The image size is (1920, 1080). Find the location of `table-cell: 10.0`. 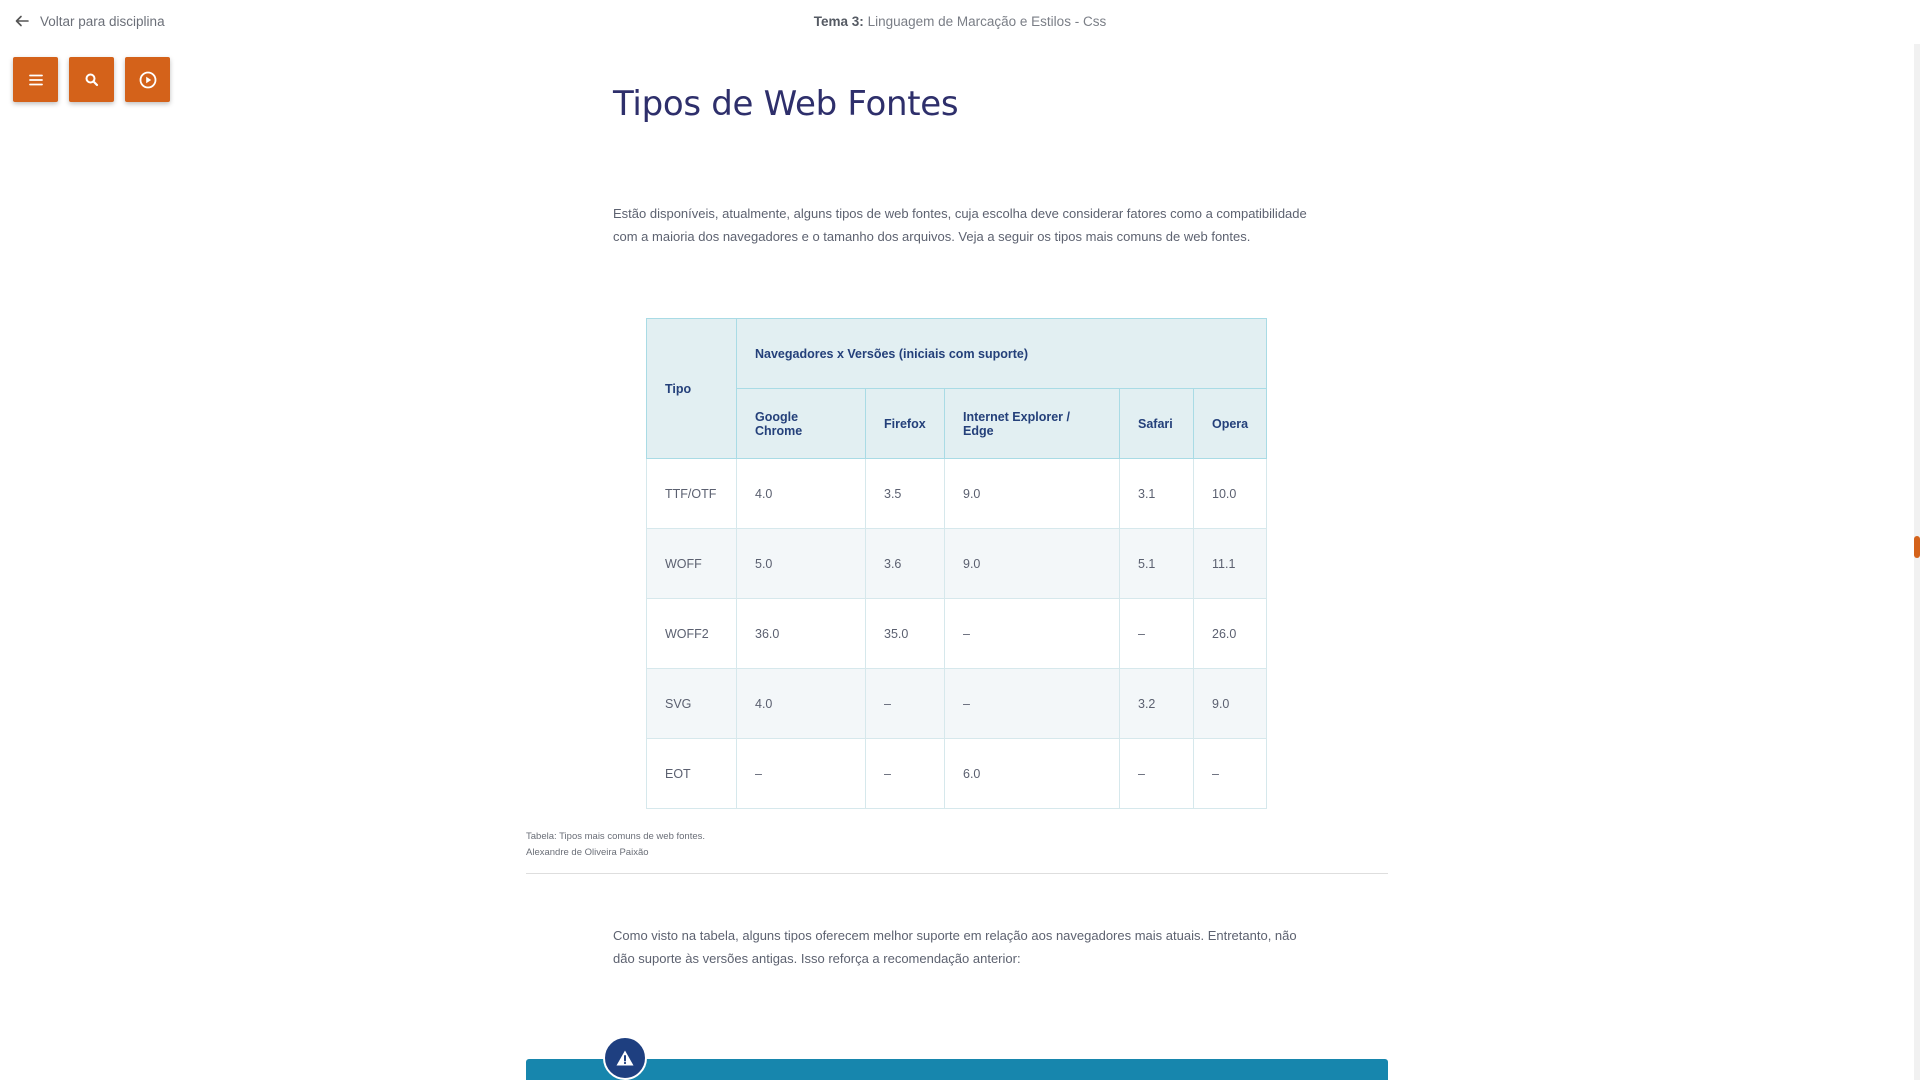

table-cell: 10.0 is located at coordinates (1230, 493).